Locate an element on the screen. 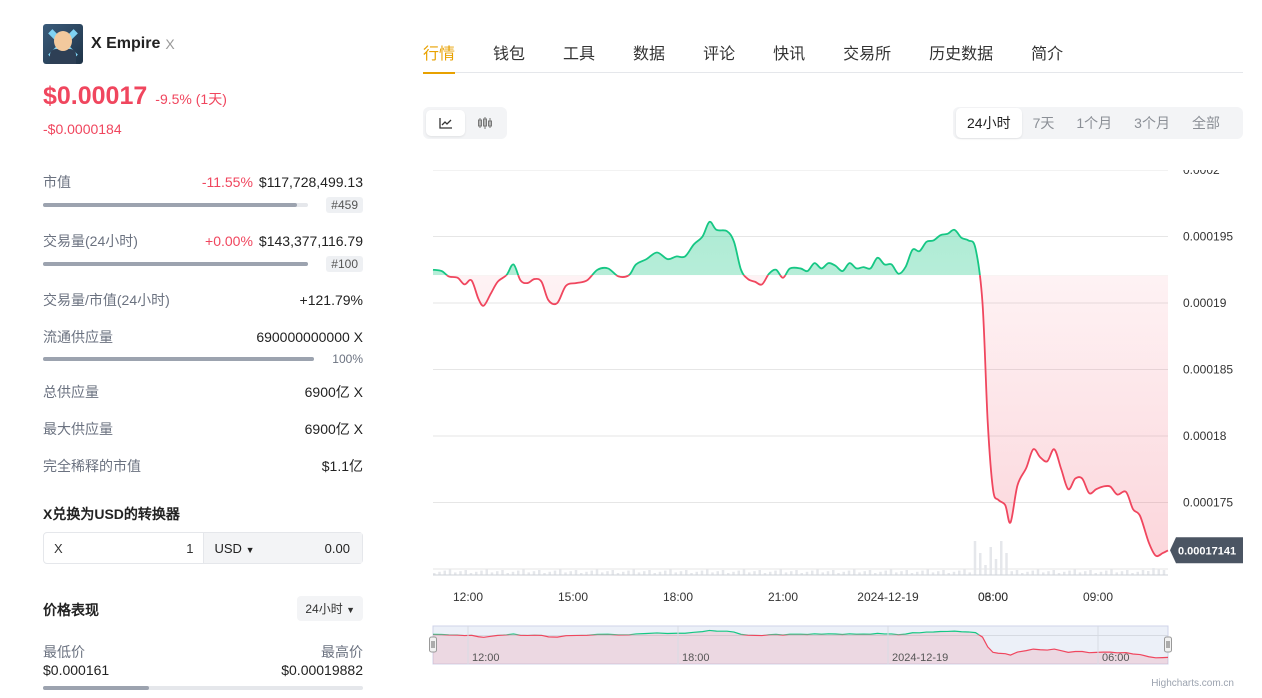 This screenshot has height=698, width=1262. market-cap-bar is located at coordinates (175, 205).